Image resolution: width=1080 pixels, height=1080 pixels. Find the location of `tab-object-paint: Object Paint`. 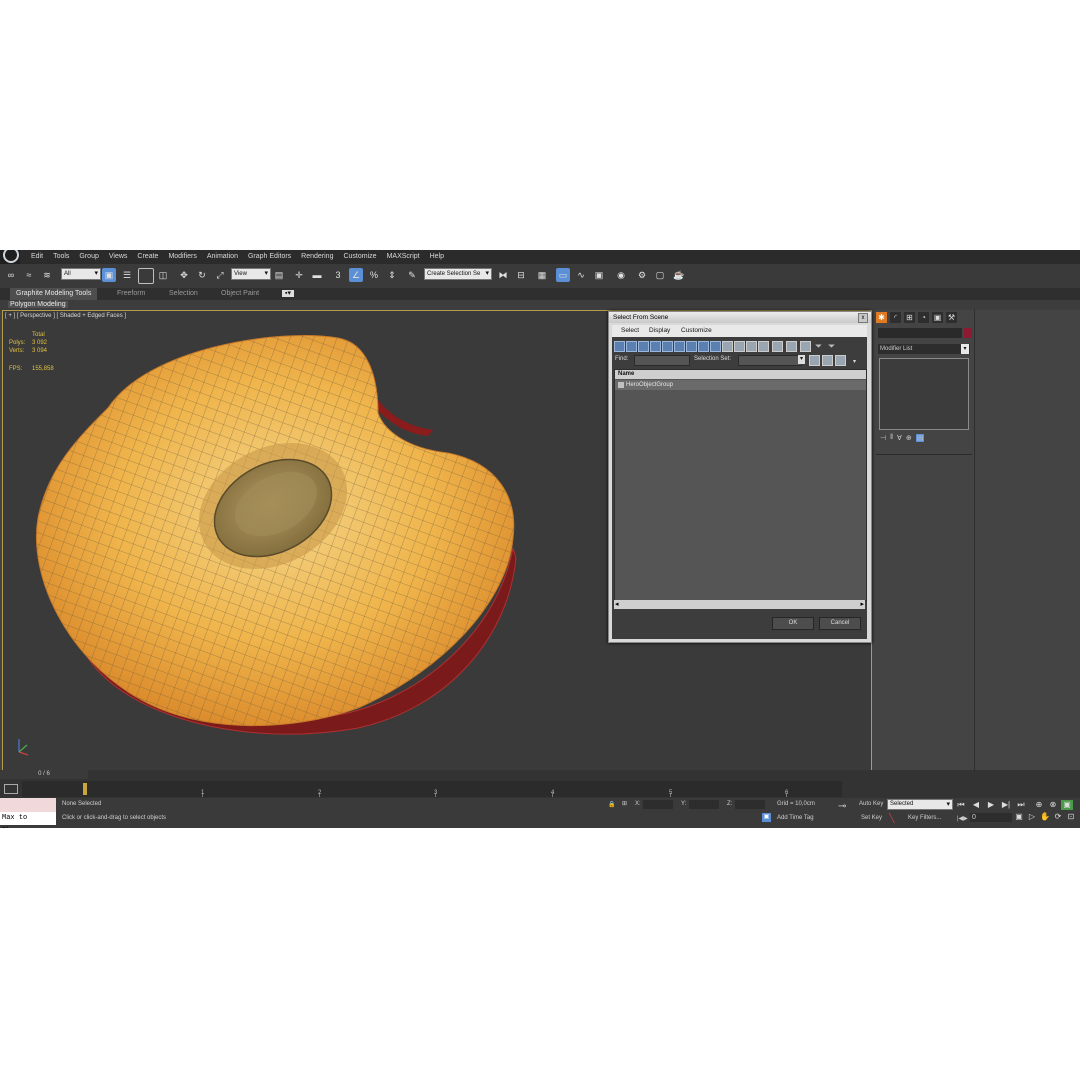

tab-object-paint: Object Paint is located at coordinates (240, 293).